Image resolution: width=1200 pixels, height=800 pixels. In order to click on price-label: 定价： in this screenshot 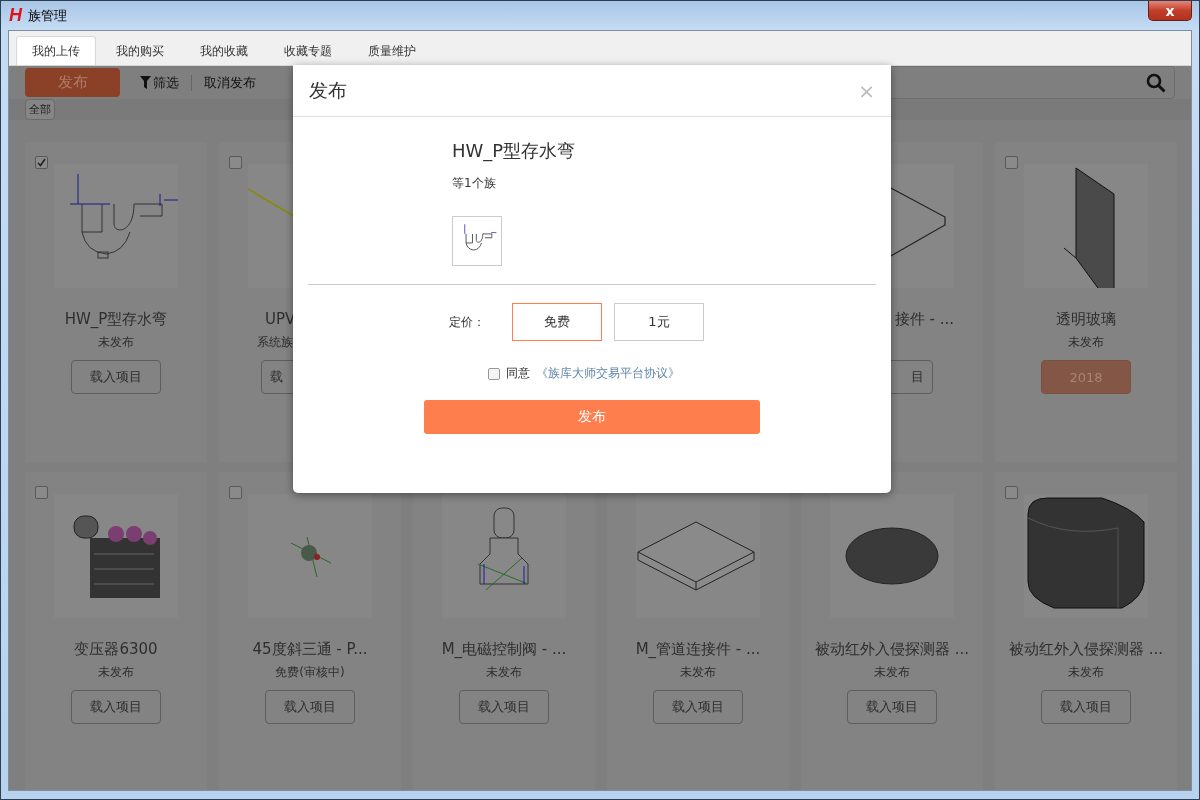, I will do `click(467, 322)`.